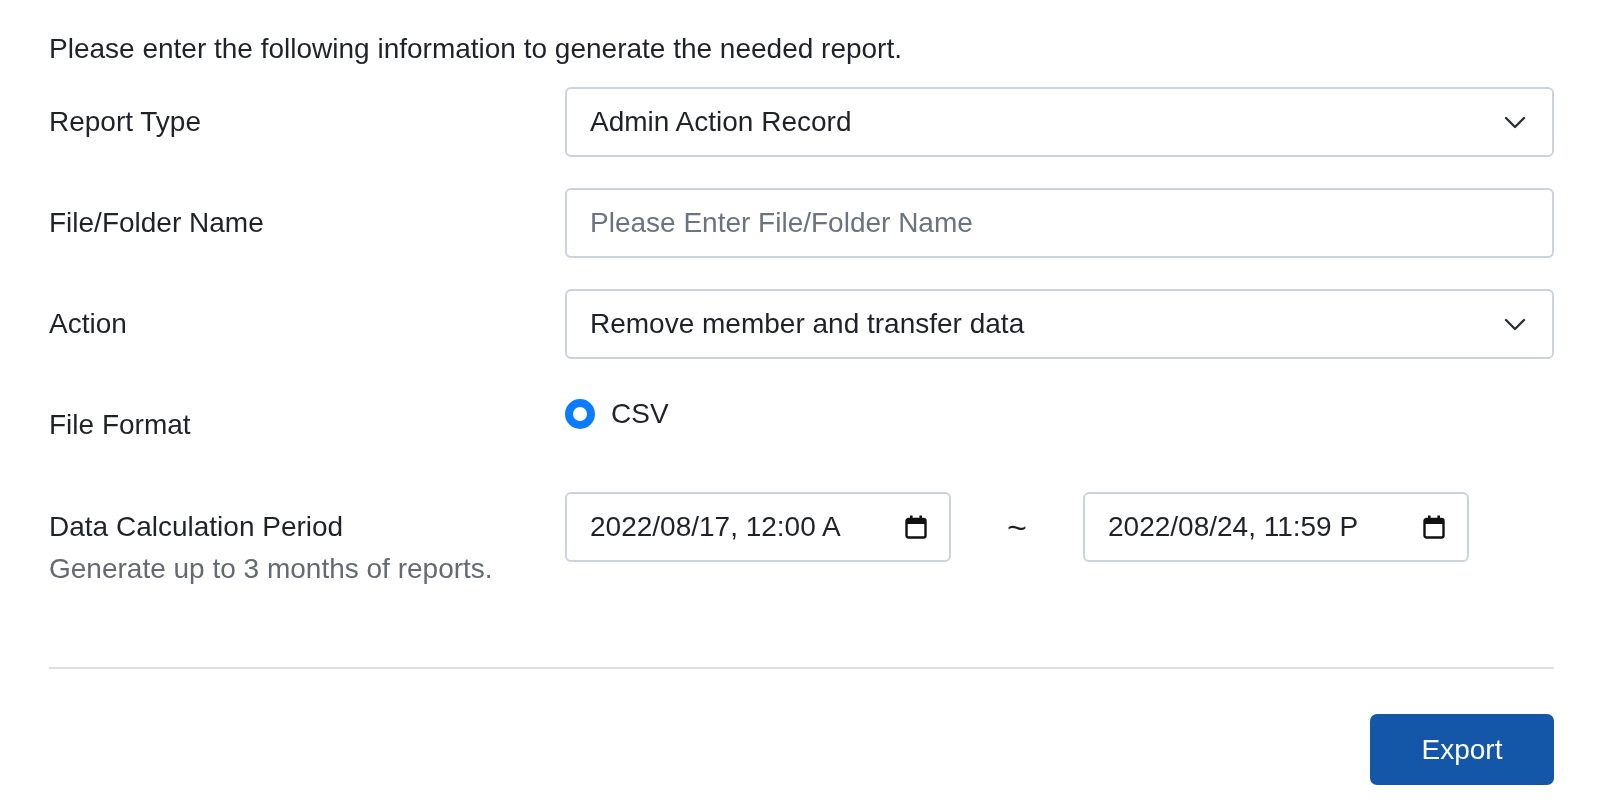 The width and height of the screenshot is (1602, 804). Describe the element at coordinates (196, 527) in the screenshot. I see `field-label: Data Calculation Period` at that location.